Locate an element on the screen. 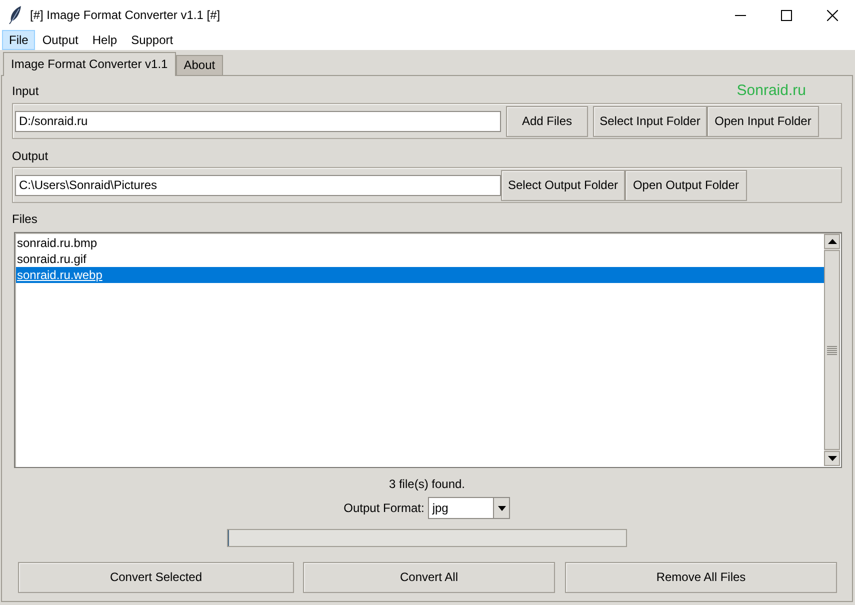  output-path-field: C:\Users\Sonraid\Pictures is located at coordinates (258, 185).